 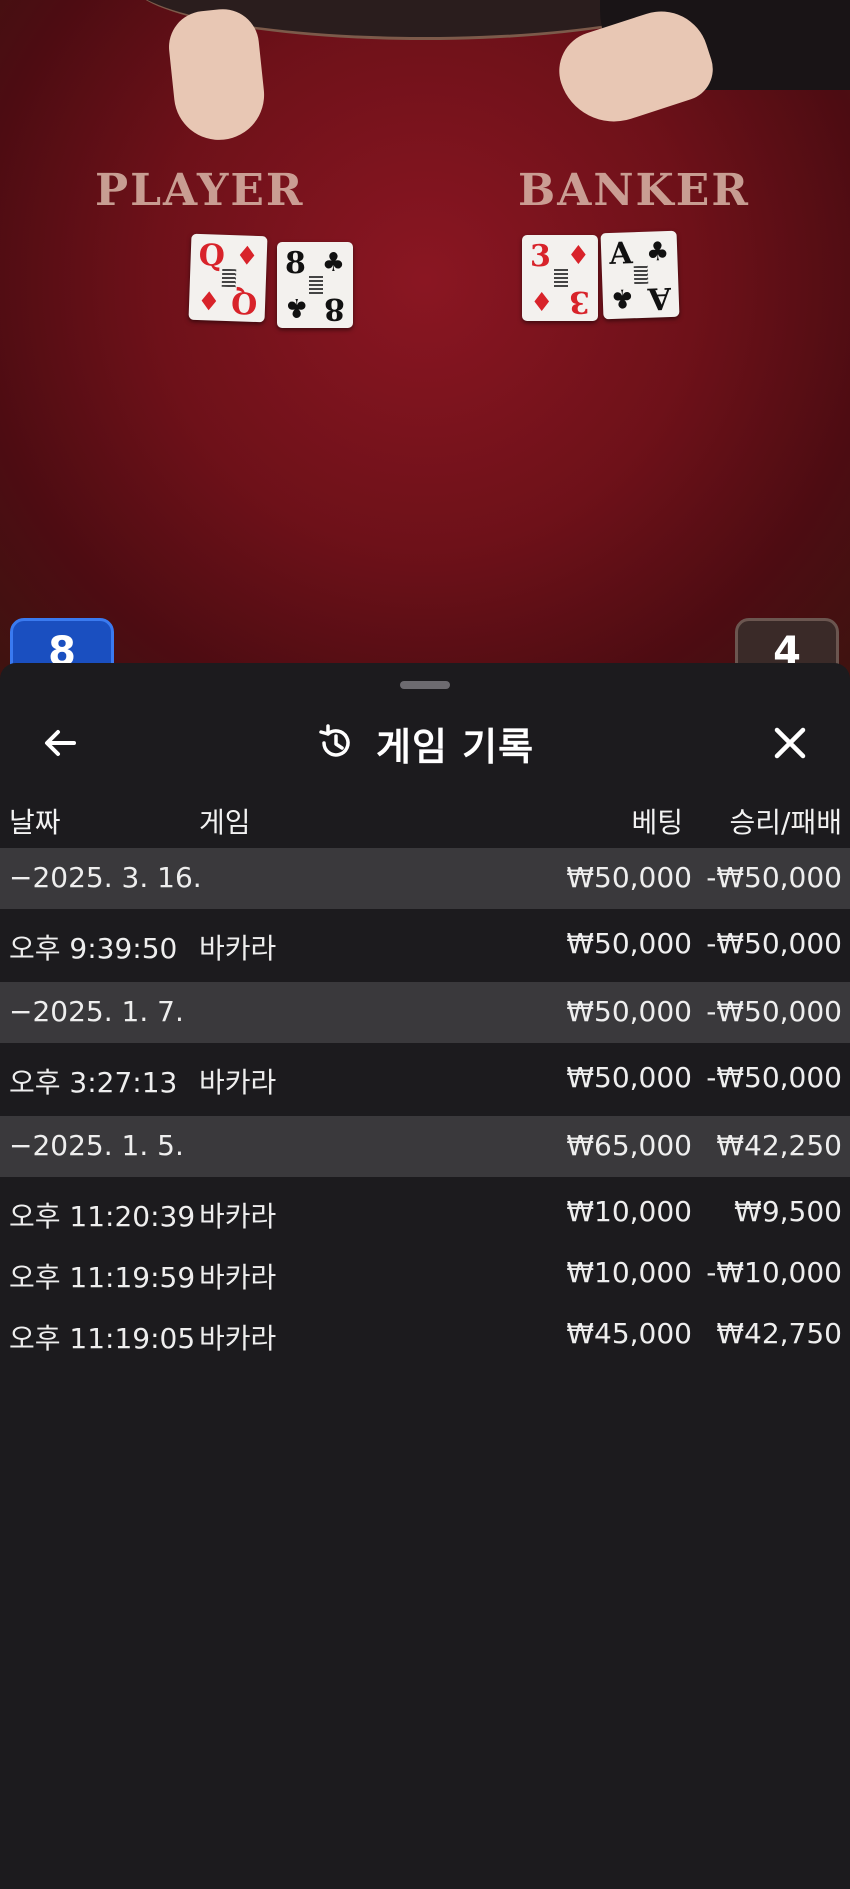 I want to click on player-card-1: Q ♦ Q ♦, so click(x=228, y=278).